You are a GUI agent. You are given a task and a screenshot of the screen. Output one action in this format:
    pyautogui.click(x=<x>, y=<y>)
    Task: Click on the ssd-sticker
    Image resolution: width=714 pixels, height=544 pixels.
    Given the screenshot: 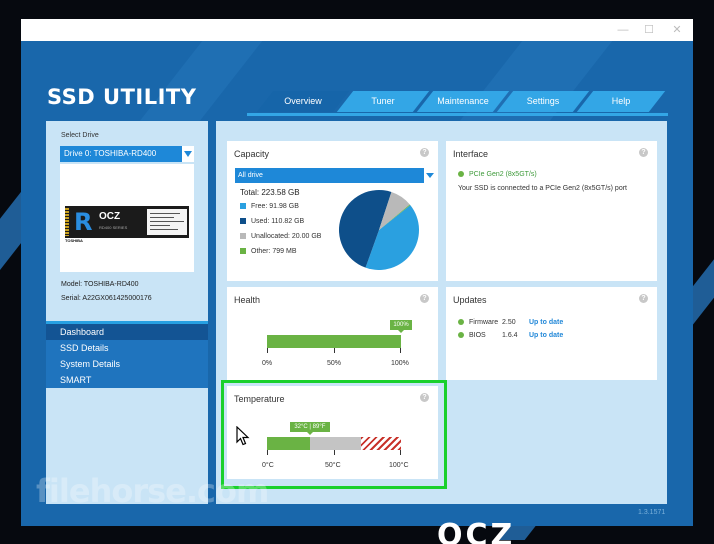 What is the action you would take?
    pyautogui.click(x=167, y=222)
    